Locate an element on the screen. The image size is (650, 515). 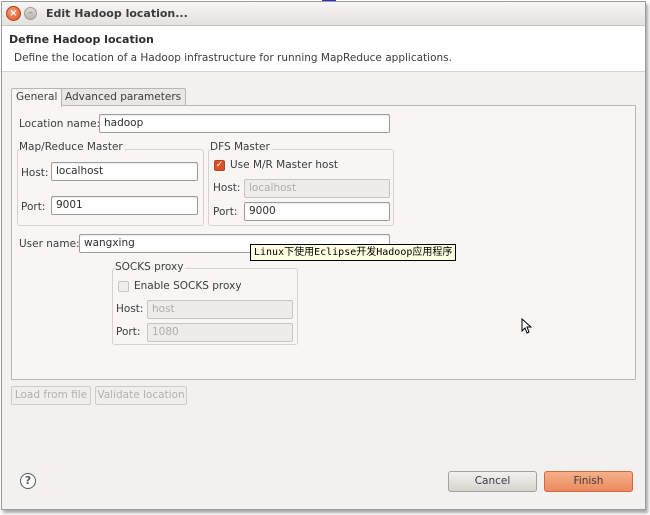
checkmark-icon: ✓ is located at coordinates (219, 165).